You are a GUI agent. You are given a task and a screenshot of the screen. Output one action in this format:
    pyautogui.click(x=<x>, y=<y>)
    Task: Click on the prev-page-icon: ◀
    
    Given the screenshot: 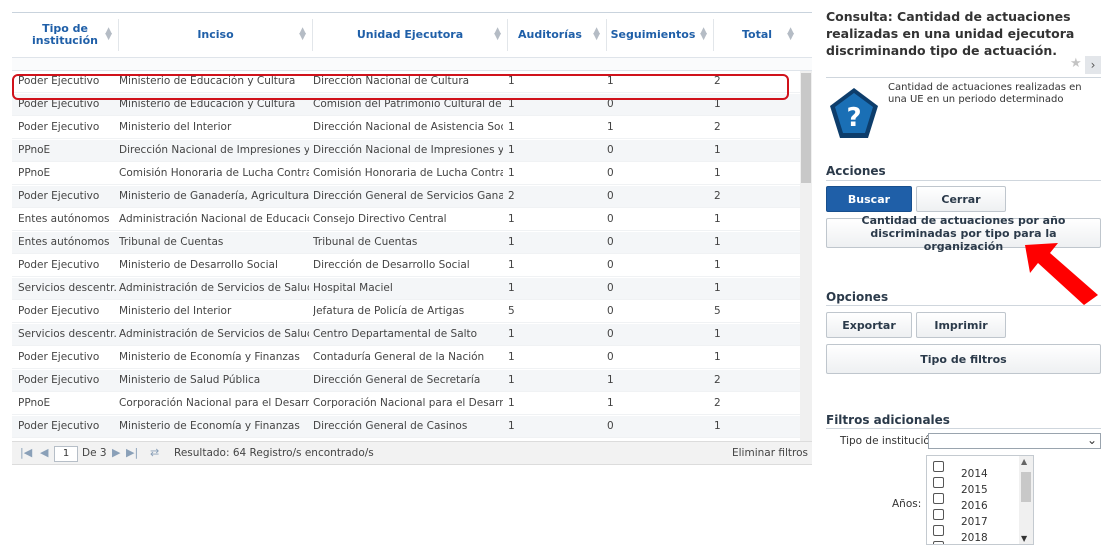 What is the action you would take?
    pyautogui.click(x=44, y=452)
    